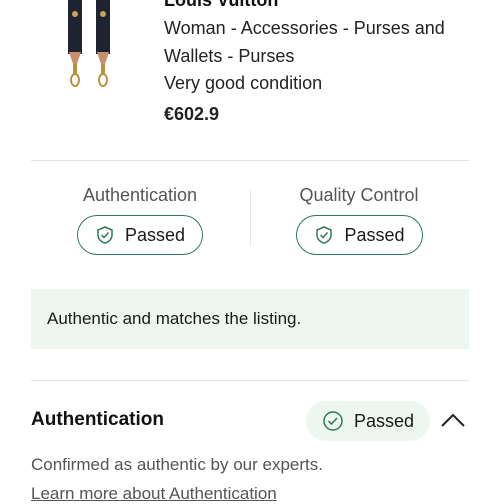 The height and width of the screenshot is (504, 500). Describe the element at coordinates (384, 420) in the screenshot. I see `authentication-badge-status: Passed` at that location.